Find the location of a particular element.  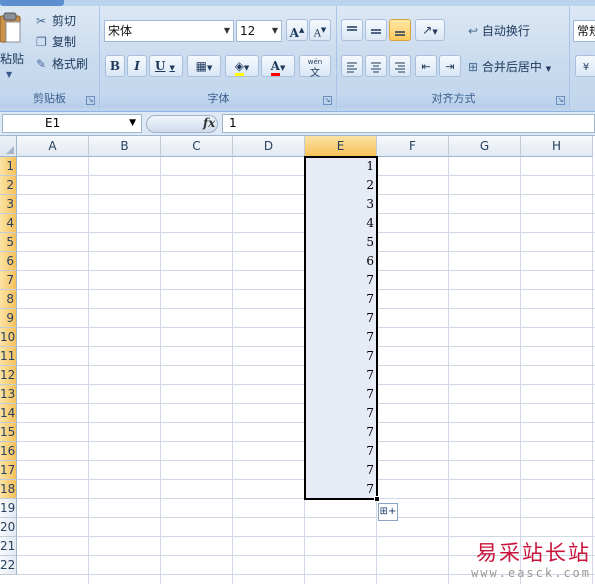

currency-icon: ¥ is located at coordinates (586, 67).